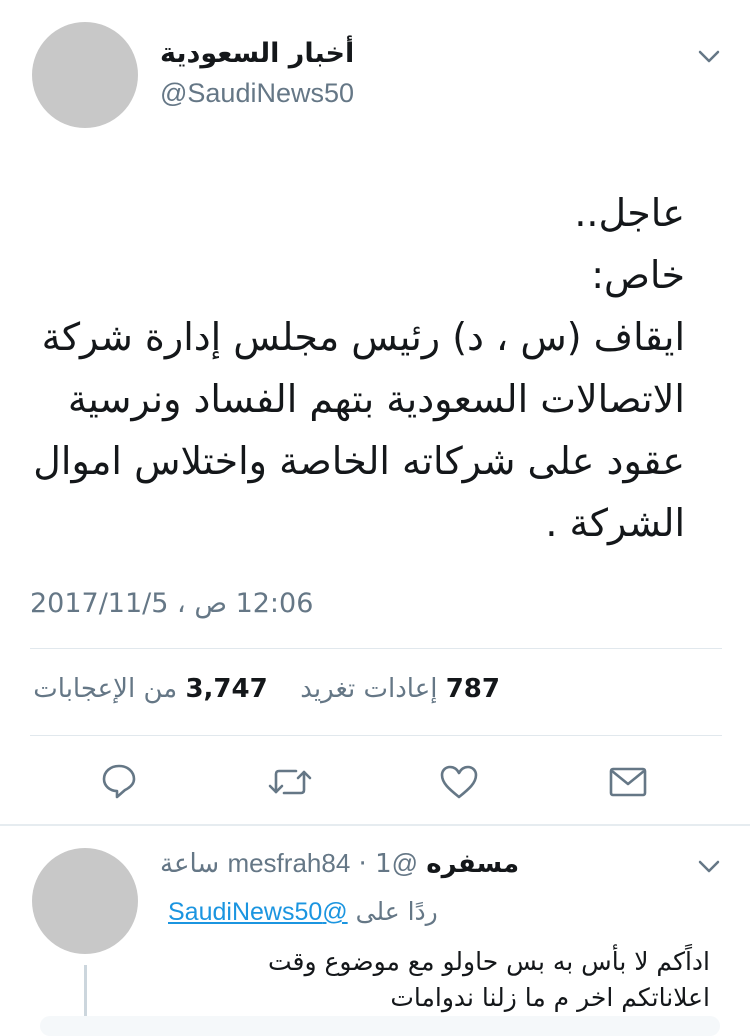  I want to click on tweet-line: خاص:, so click(638, 275).